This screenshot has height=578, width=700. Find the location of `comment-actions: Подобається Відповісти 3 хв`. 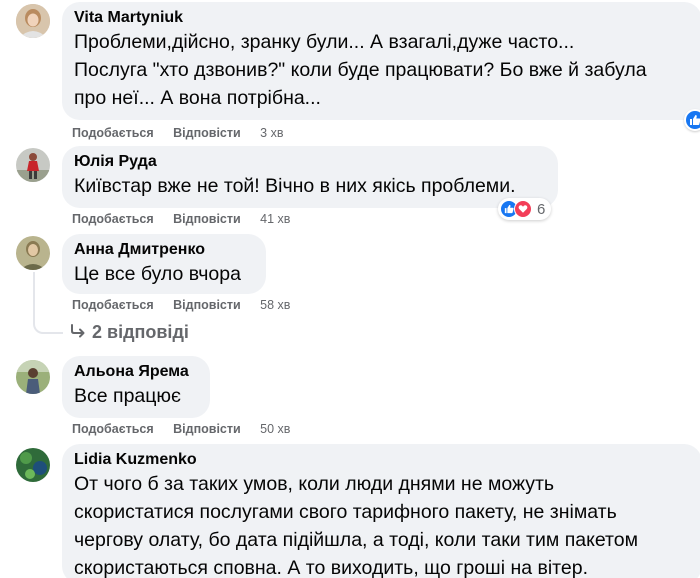

comment-actions: Подобається Відповісти 3 хв is located at coordinates (178, 133).